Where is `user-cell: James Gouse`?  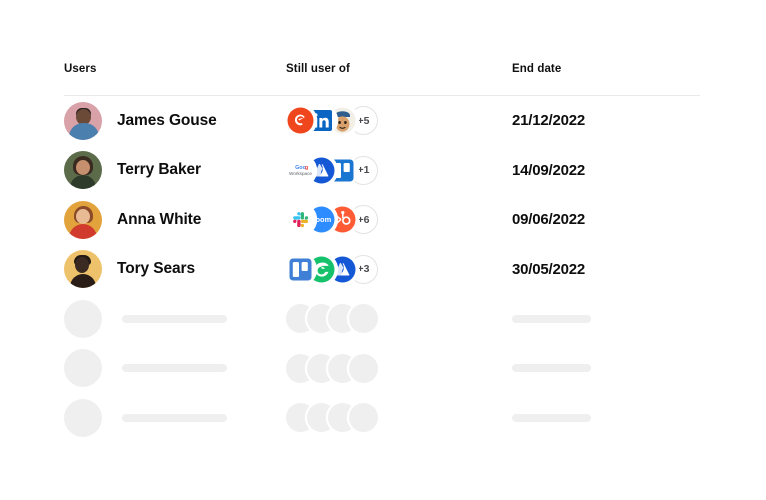 user-cell: James Gouse is located at coordinates (175, 120).